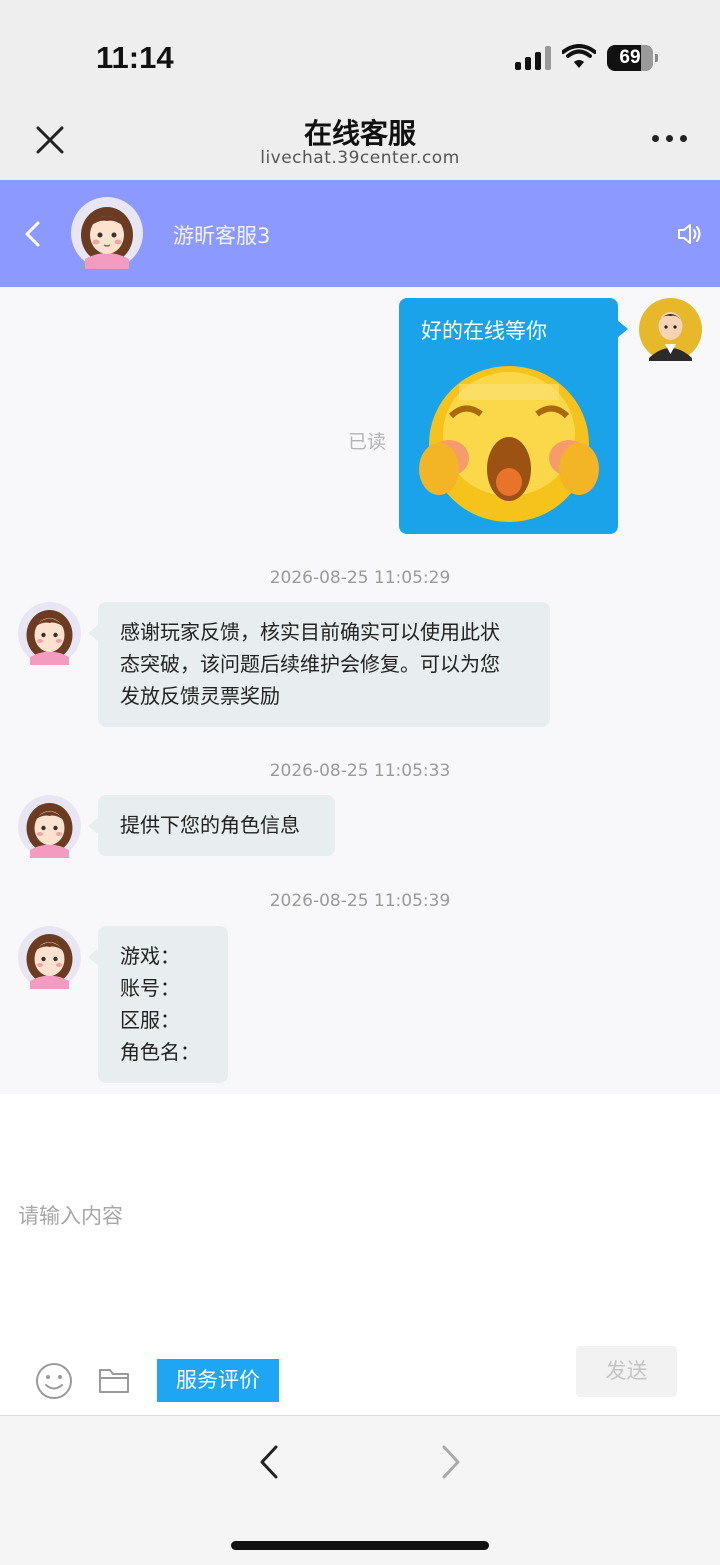  What do you see at coordinates (310, 664) in the screenshot?
I see `message-text-line: 态突破，该问题后续维护会修复。可以为您` at bounding box center [310, 664].